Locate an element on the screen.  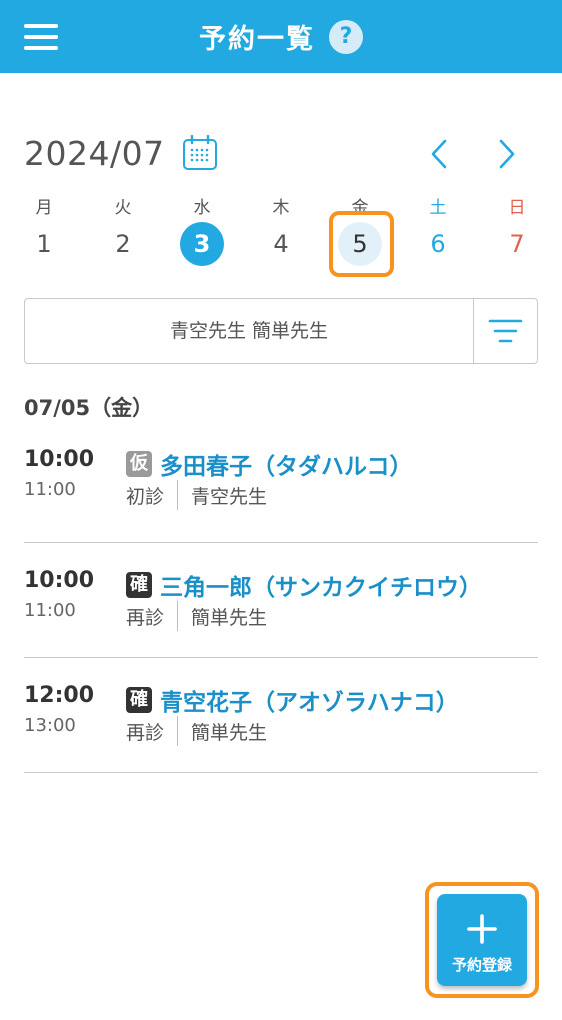
add-reservation-button: 予約登録 is located at coordinates (482, 940).